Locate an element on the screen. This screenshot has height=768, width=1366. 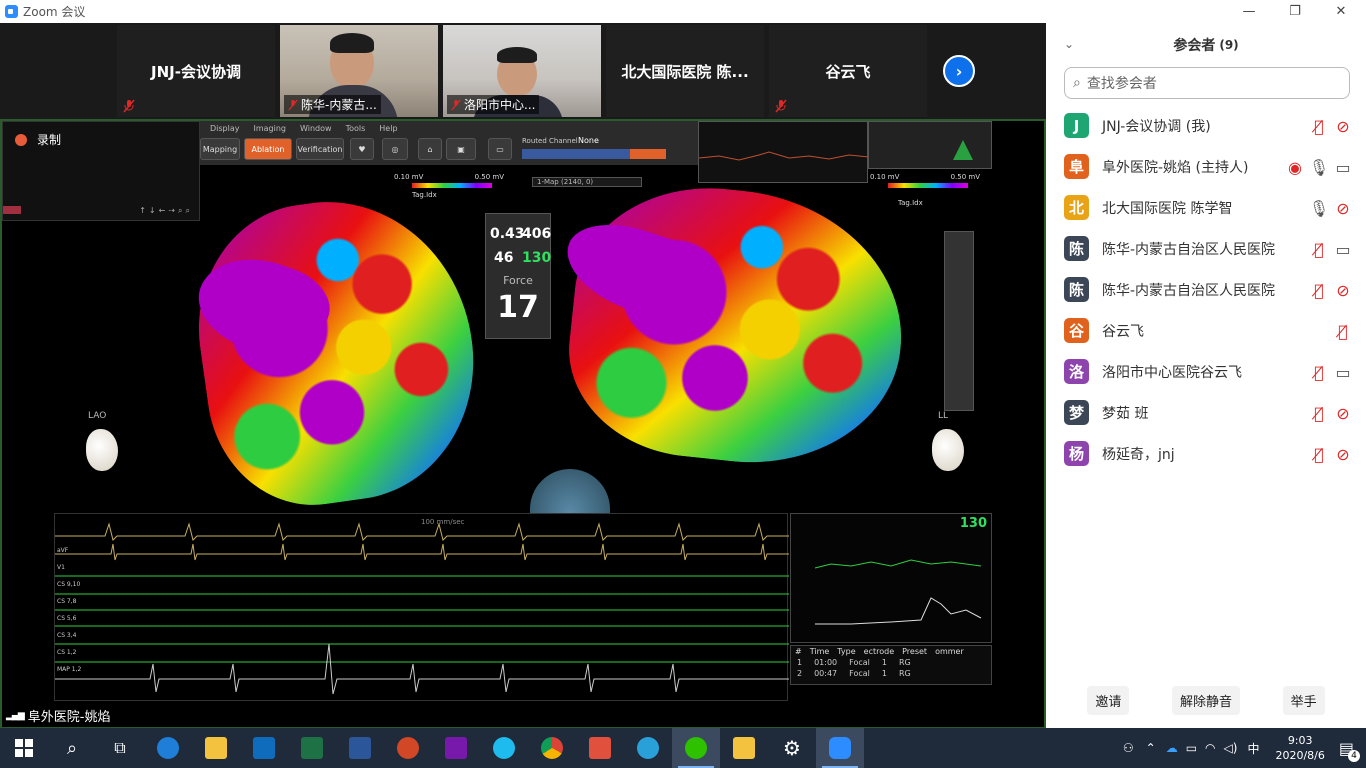
participants-header: 参会者 (9) is located at coordinates (1206, 45).